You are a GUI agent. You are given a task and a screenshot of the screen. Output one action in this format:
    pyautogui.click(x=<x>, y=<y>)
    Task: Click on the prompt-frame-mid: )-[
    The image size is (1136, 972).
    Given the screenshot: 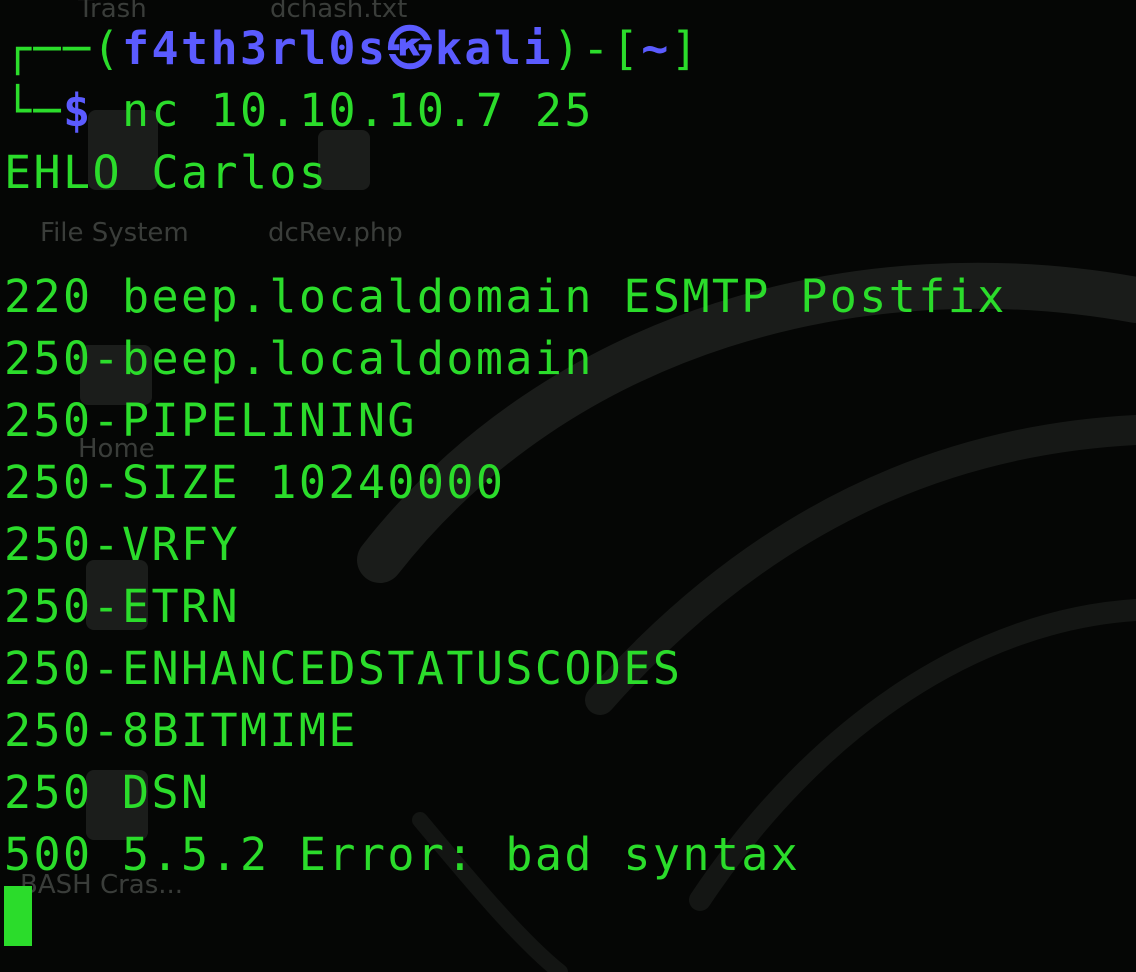 What is the action you would take?
    pyautogui.click(x=597, y=48)
    